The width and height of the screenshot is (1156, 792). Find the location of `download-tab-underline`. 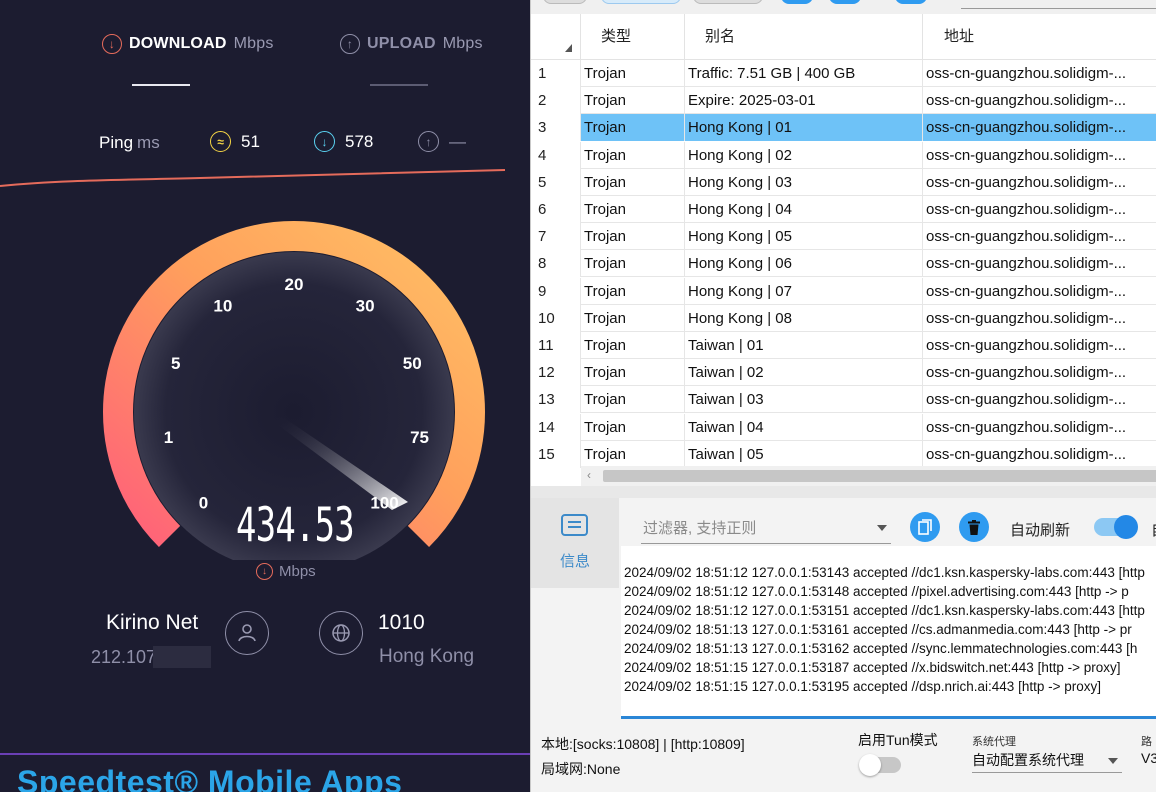

download-tab-underline is located at coordinates (161, 85).